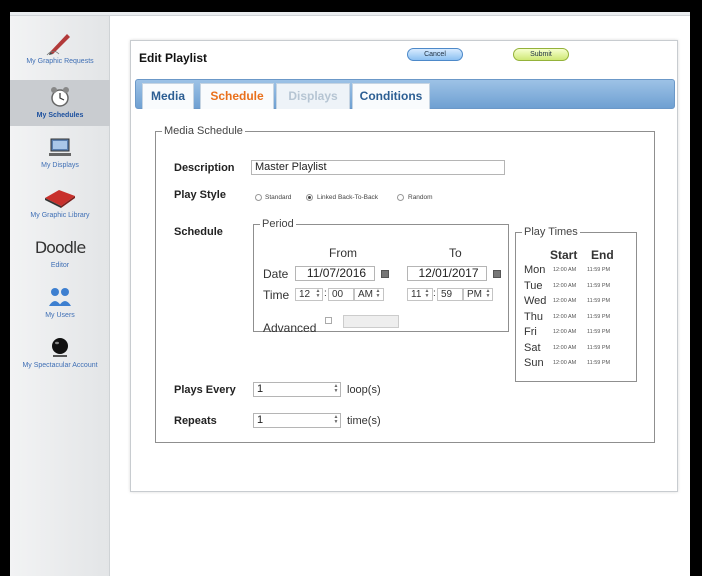 This screenshot has height=576, width=702. Describe the element at coordinates (348, 197) in the screenshot. I see `play-style-linked-label: Linked Back-To-Back` at that location.